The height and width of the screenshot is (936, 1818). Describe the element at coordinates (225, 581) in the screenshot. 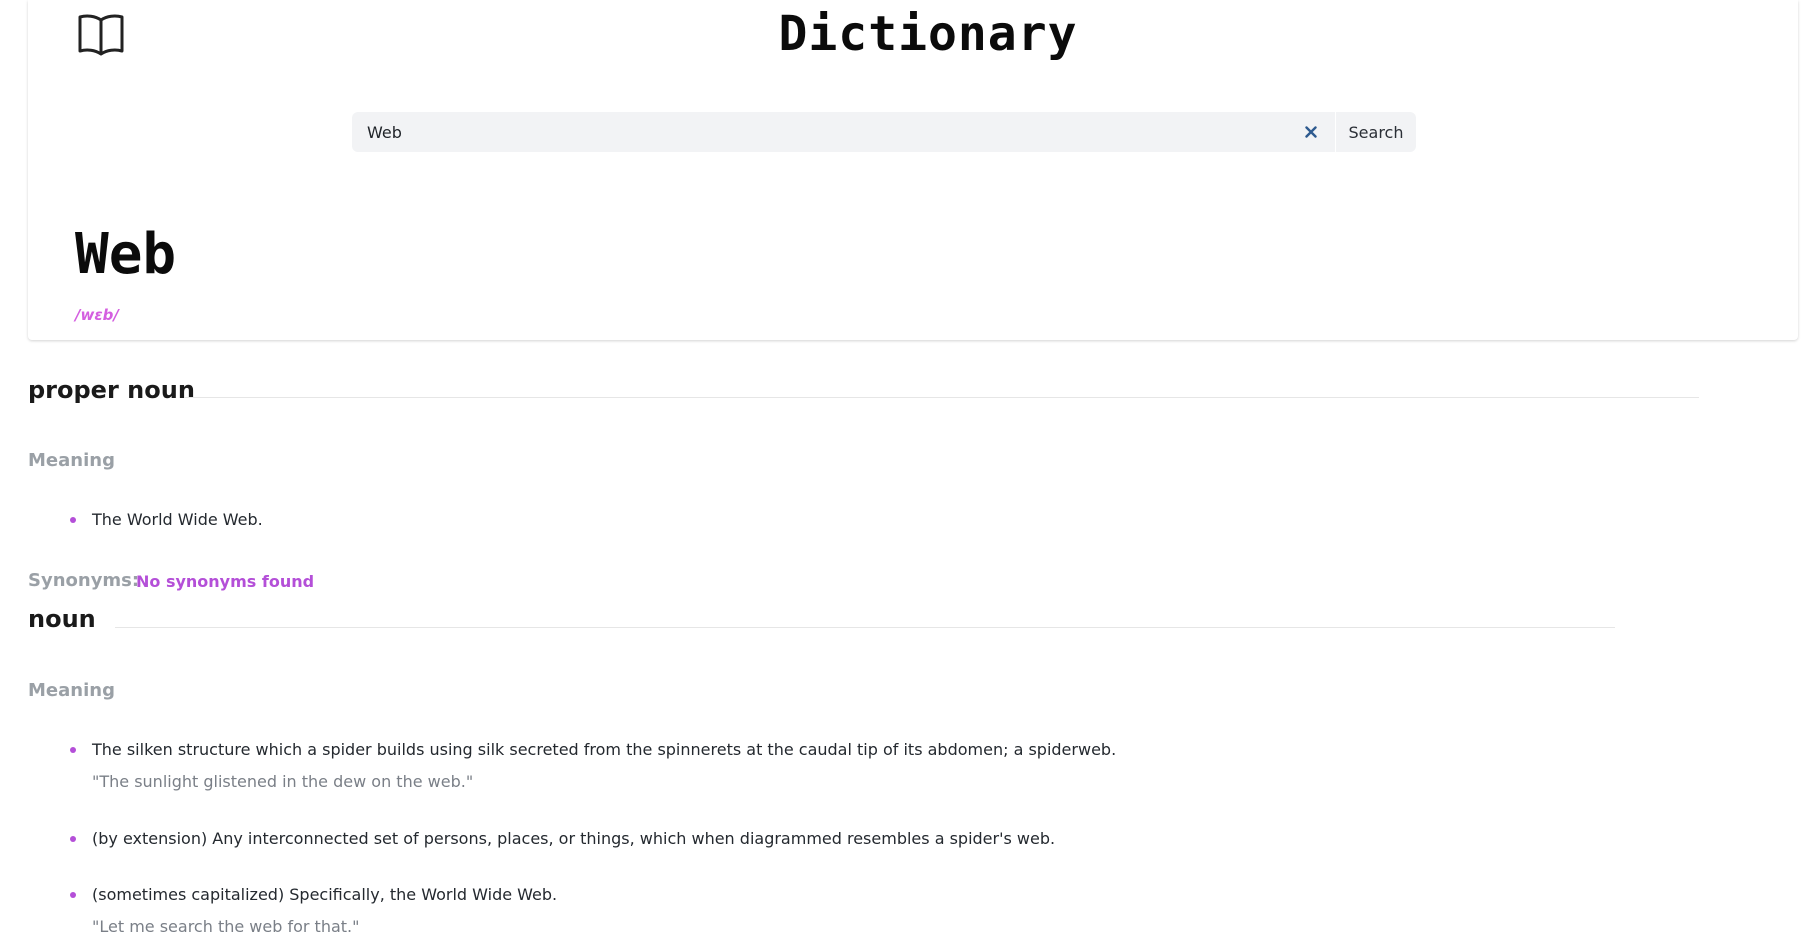

I see `synonyms-value: No synonyms found` at that location.